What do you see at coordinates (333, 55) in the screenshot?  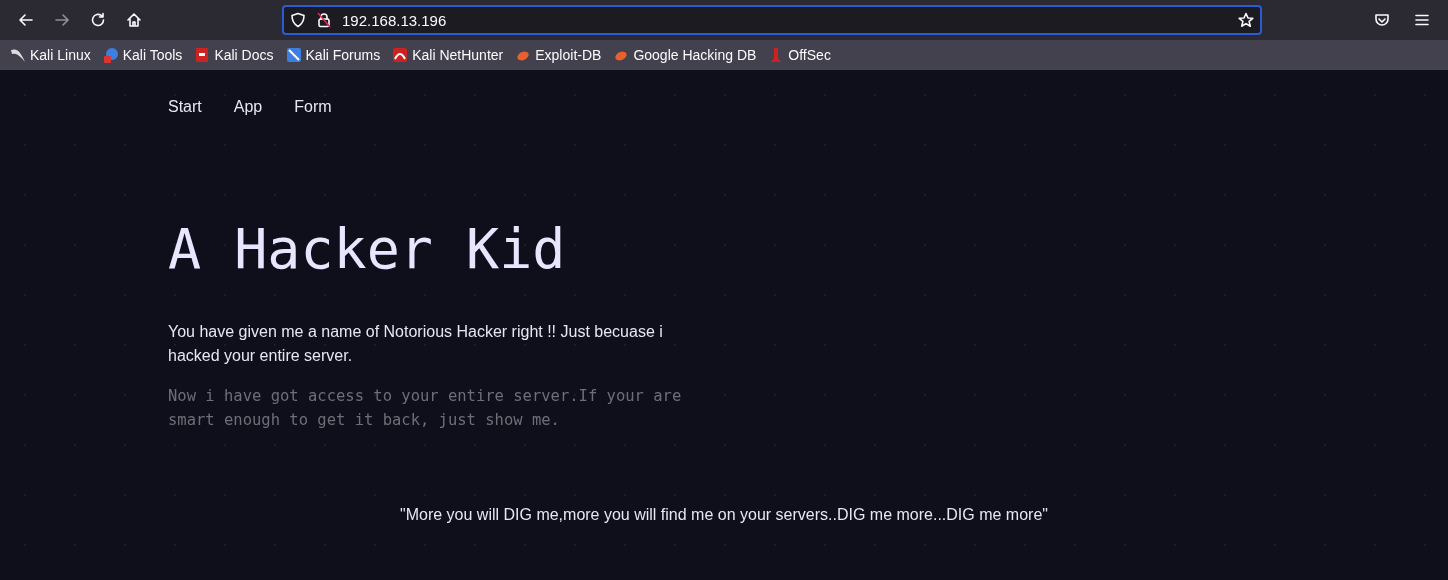 I see `bookmark-link: Kali Forums` at bounding box center [333, 55].